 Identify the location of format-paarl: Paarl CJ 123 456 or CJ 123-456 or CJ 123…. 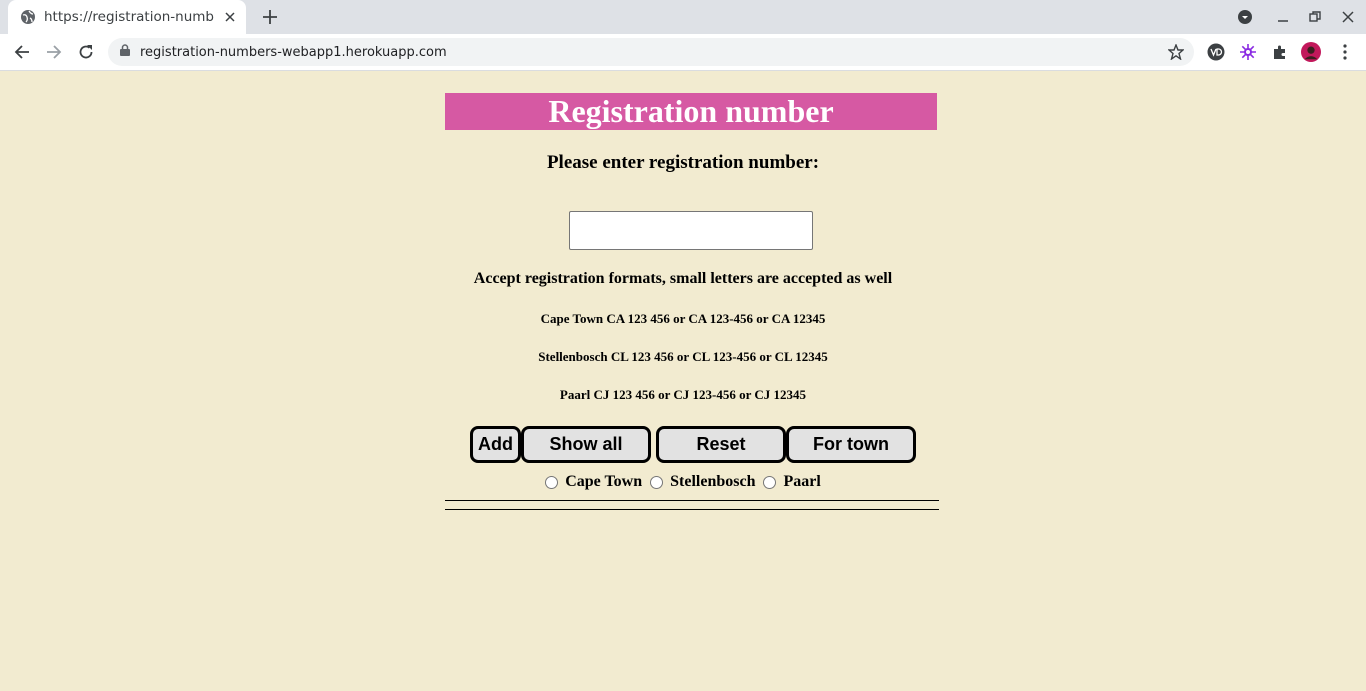
(683, 394).